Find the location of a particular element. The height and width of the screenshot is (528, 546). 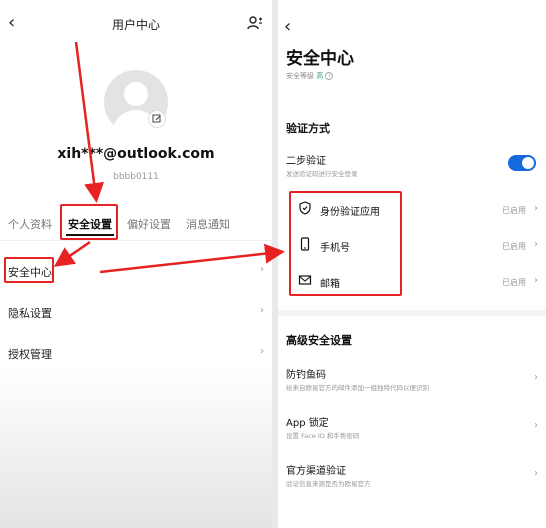

security-level: 安全等级 高 i is located at coordinates (310, 76).